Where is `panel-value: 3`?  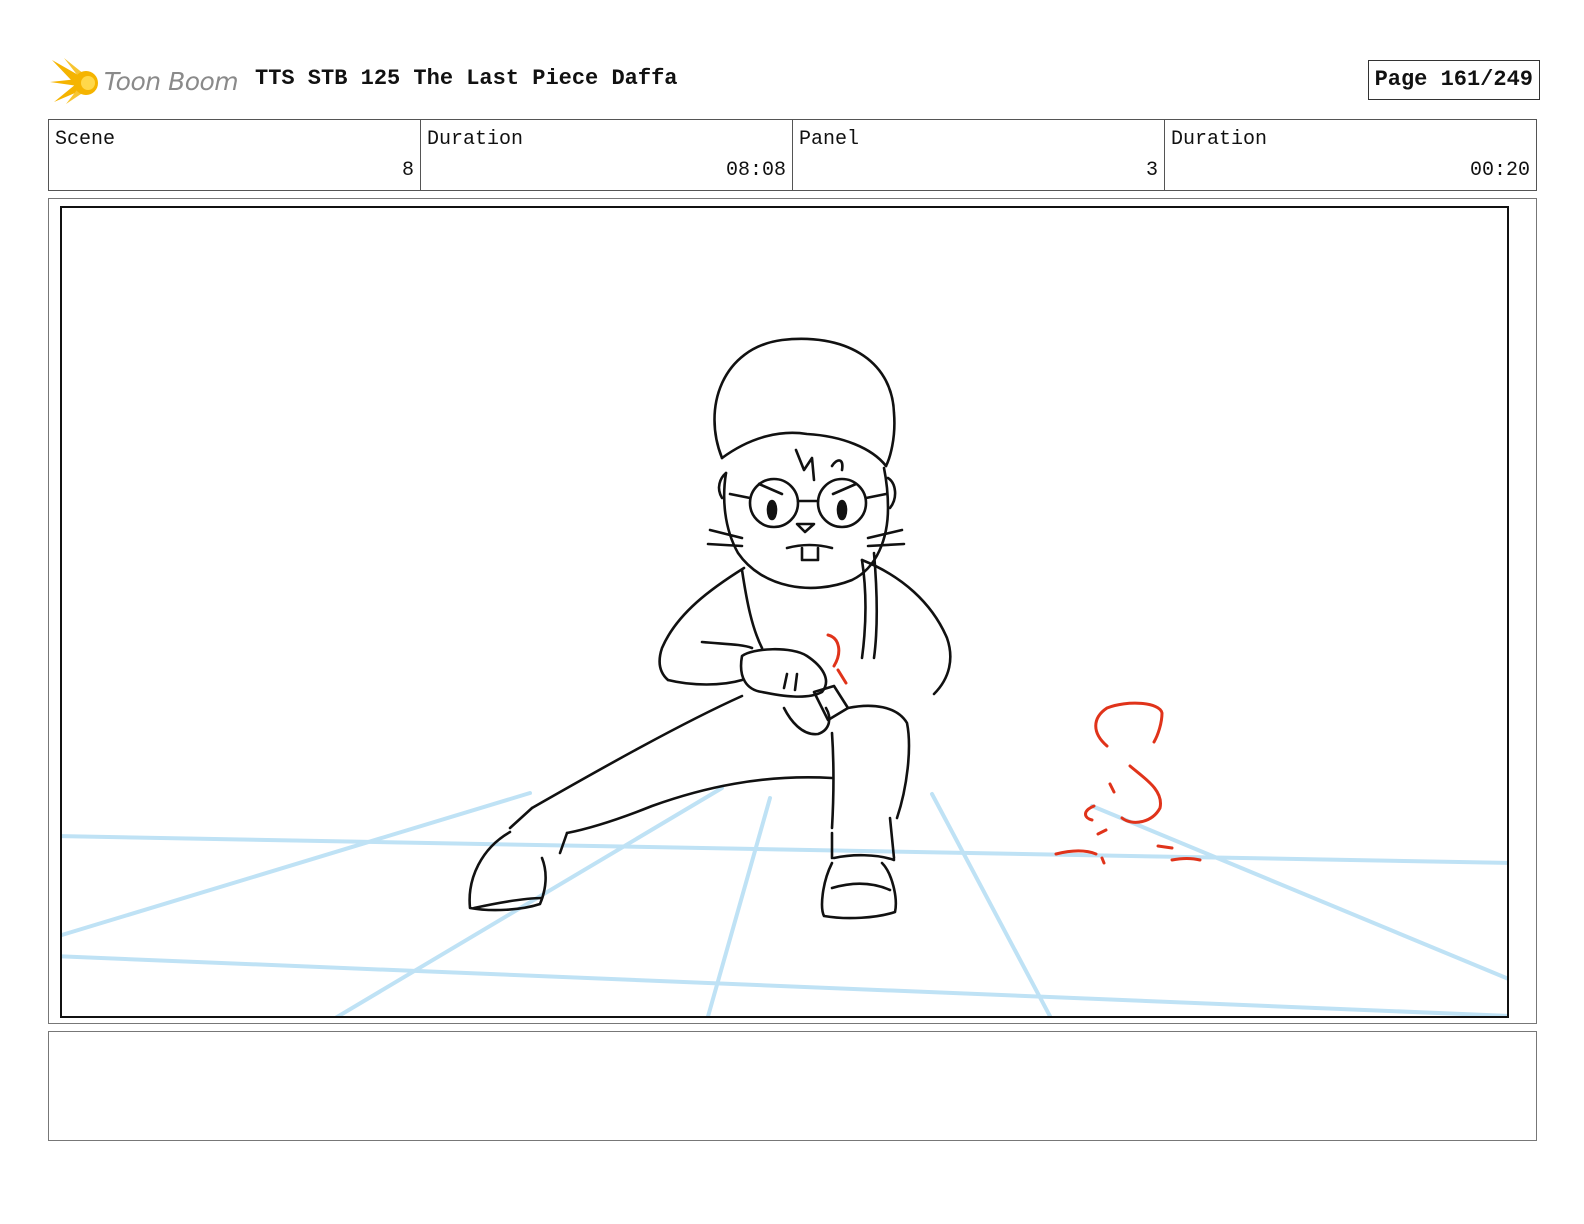 panel-value: 3 is located at coordinates (1151, 170).